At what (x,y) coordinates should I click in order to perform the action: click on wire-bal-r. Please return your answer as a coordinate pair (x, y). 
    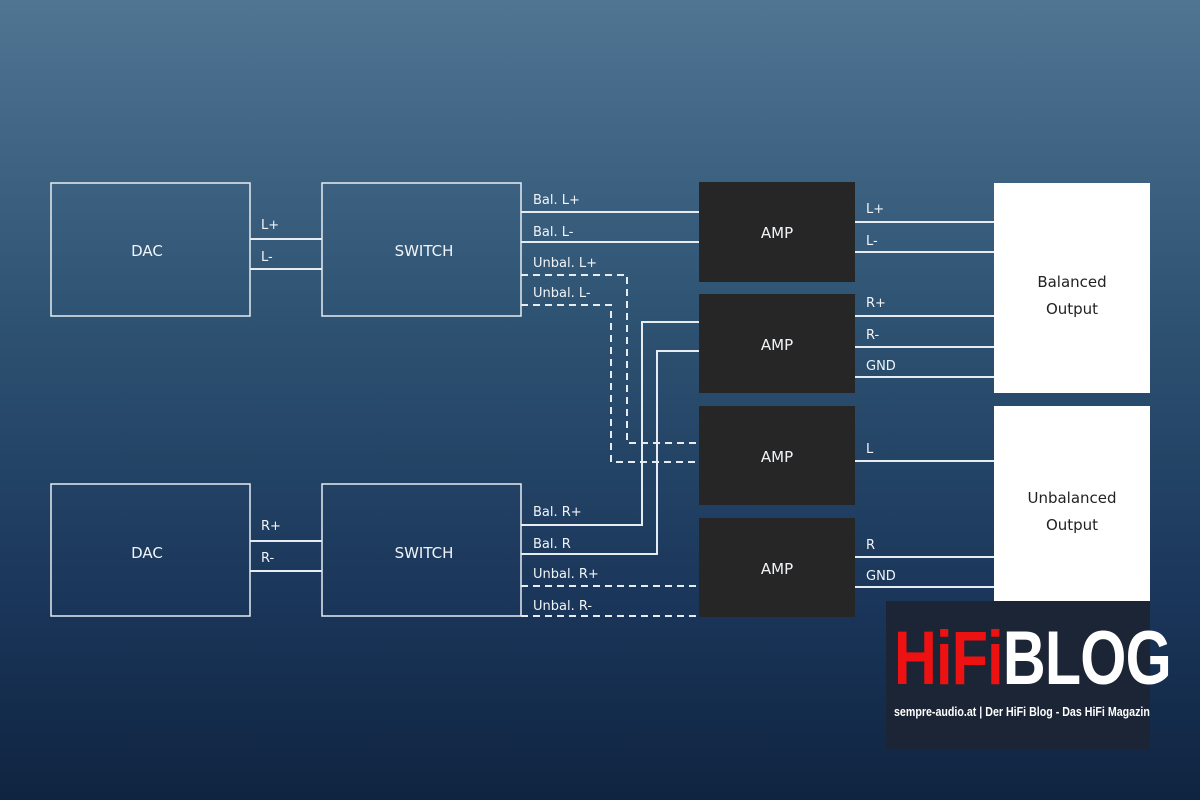
    Looking at the image, I should click on (610, 452).